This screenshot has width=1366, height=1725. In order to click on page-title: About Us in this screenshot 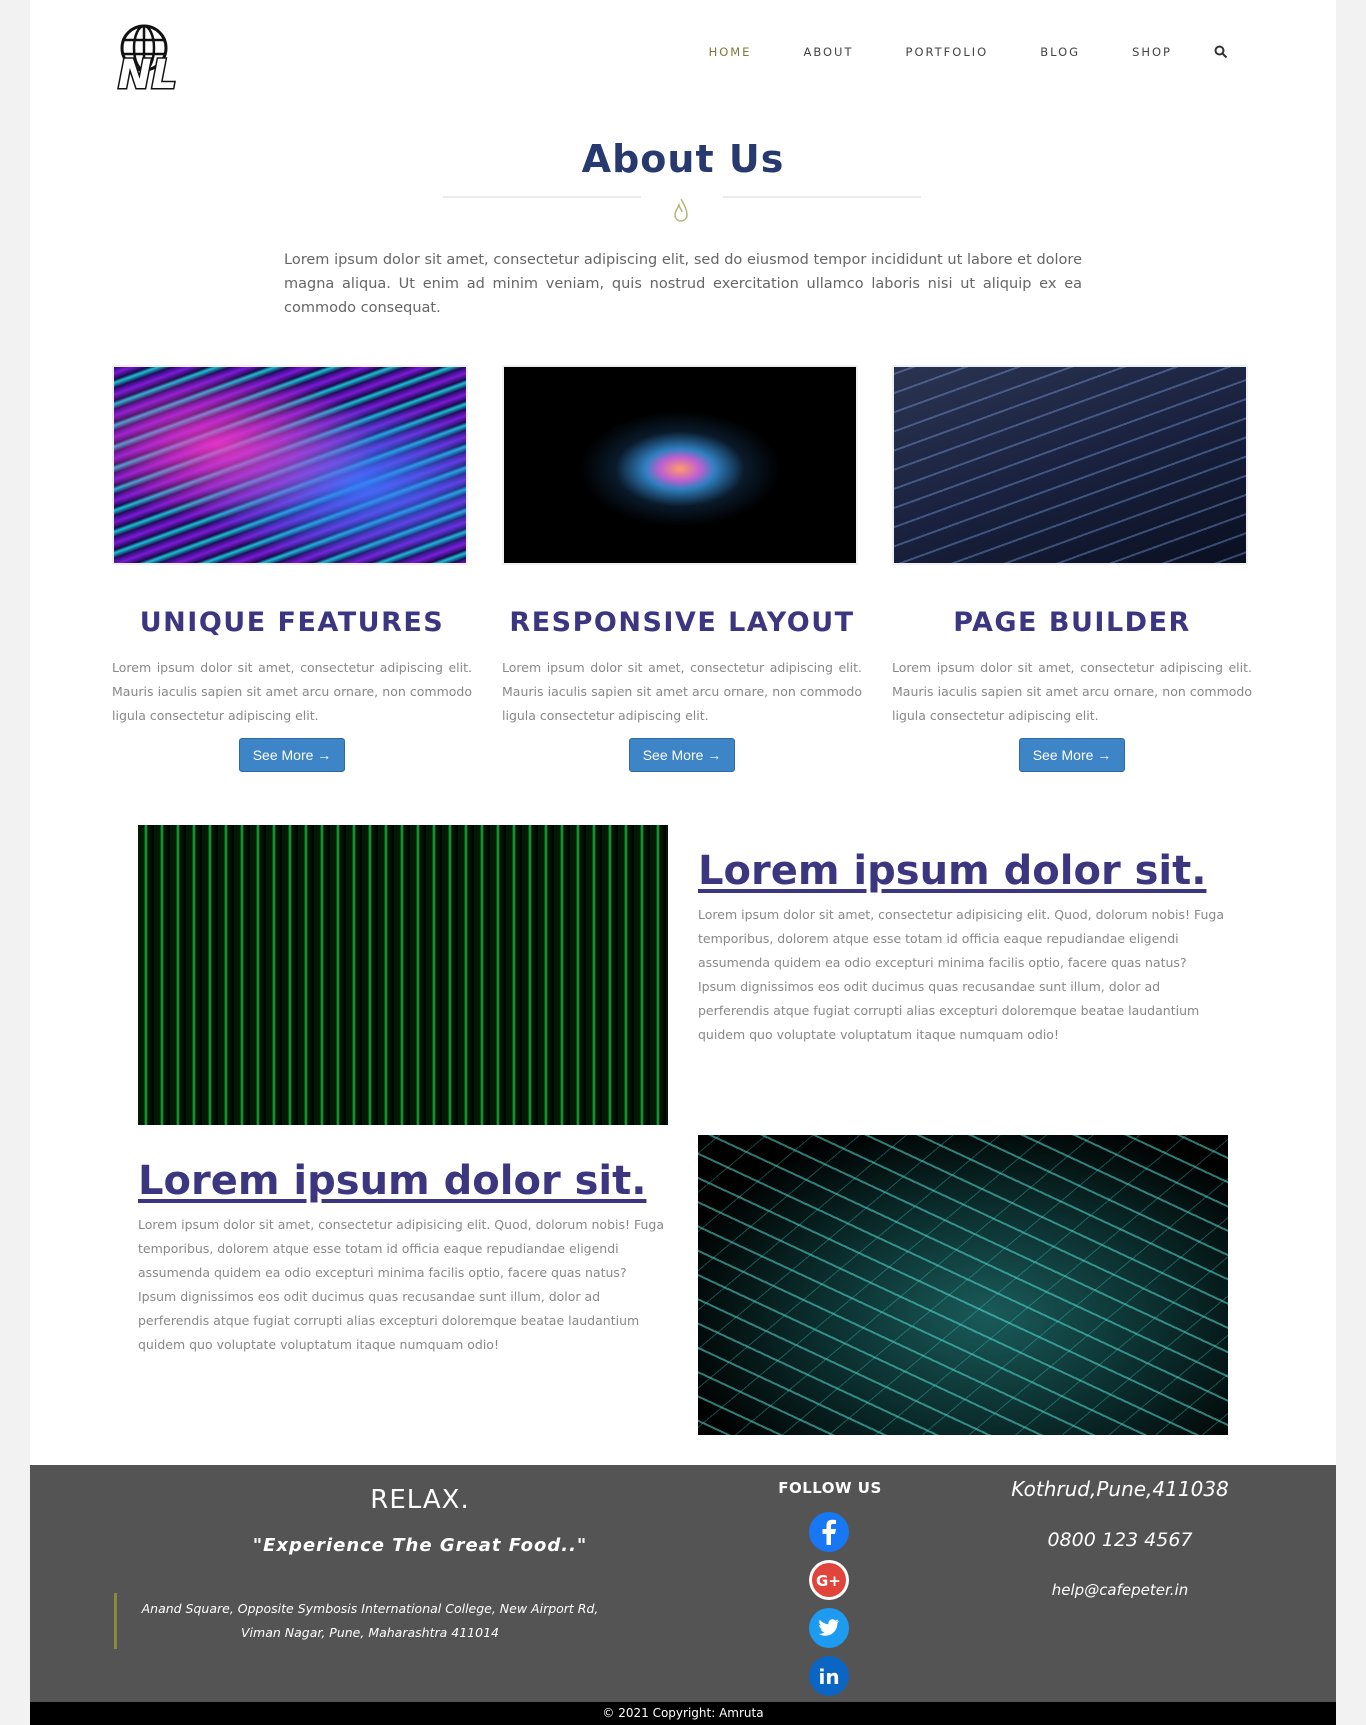, I will do `click(683, 159)`.